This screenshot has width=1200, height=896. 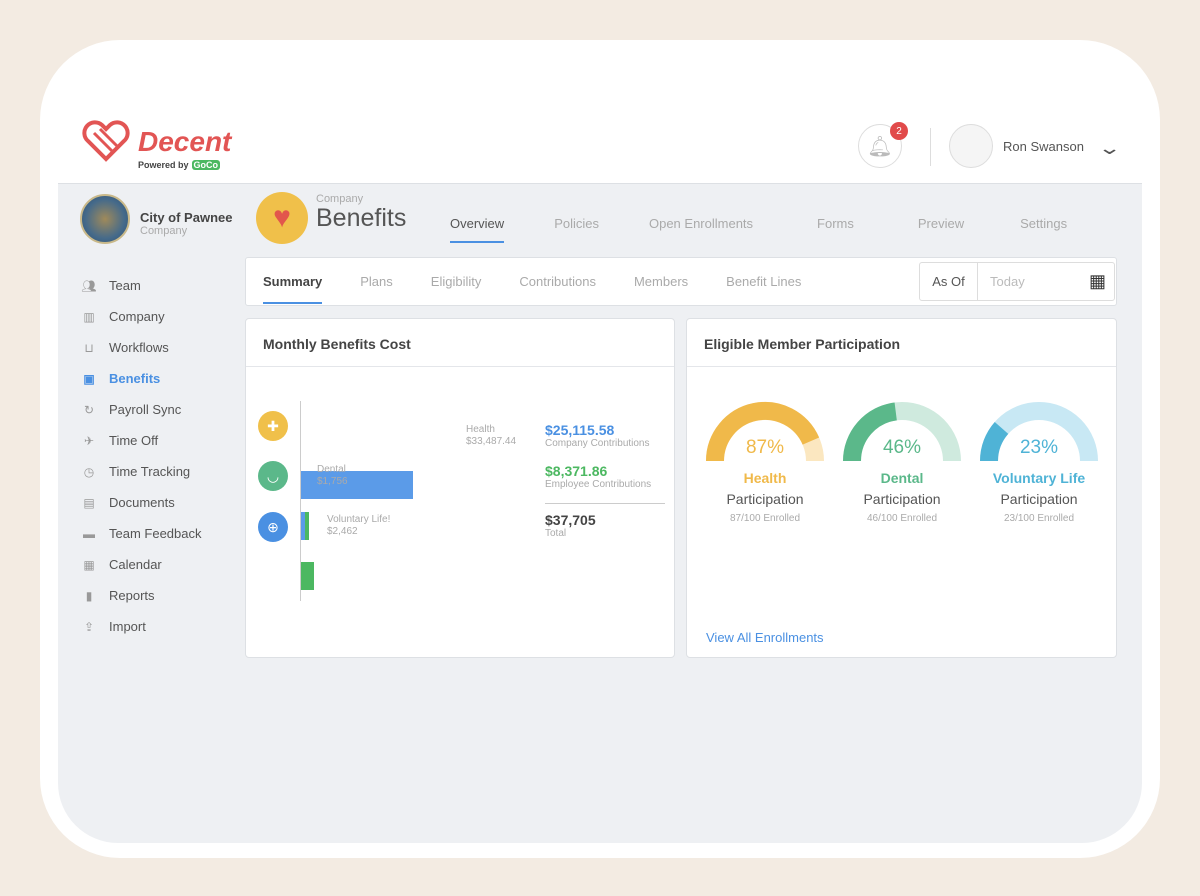 What do you see at coordinates (282, 218) in the screenshot?
I see `benefits-heart-icon: ♥` at bounding box center [282, 218].